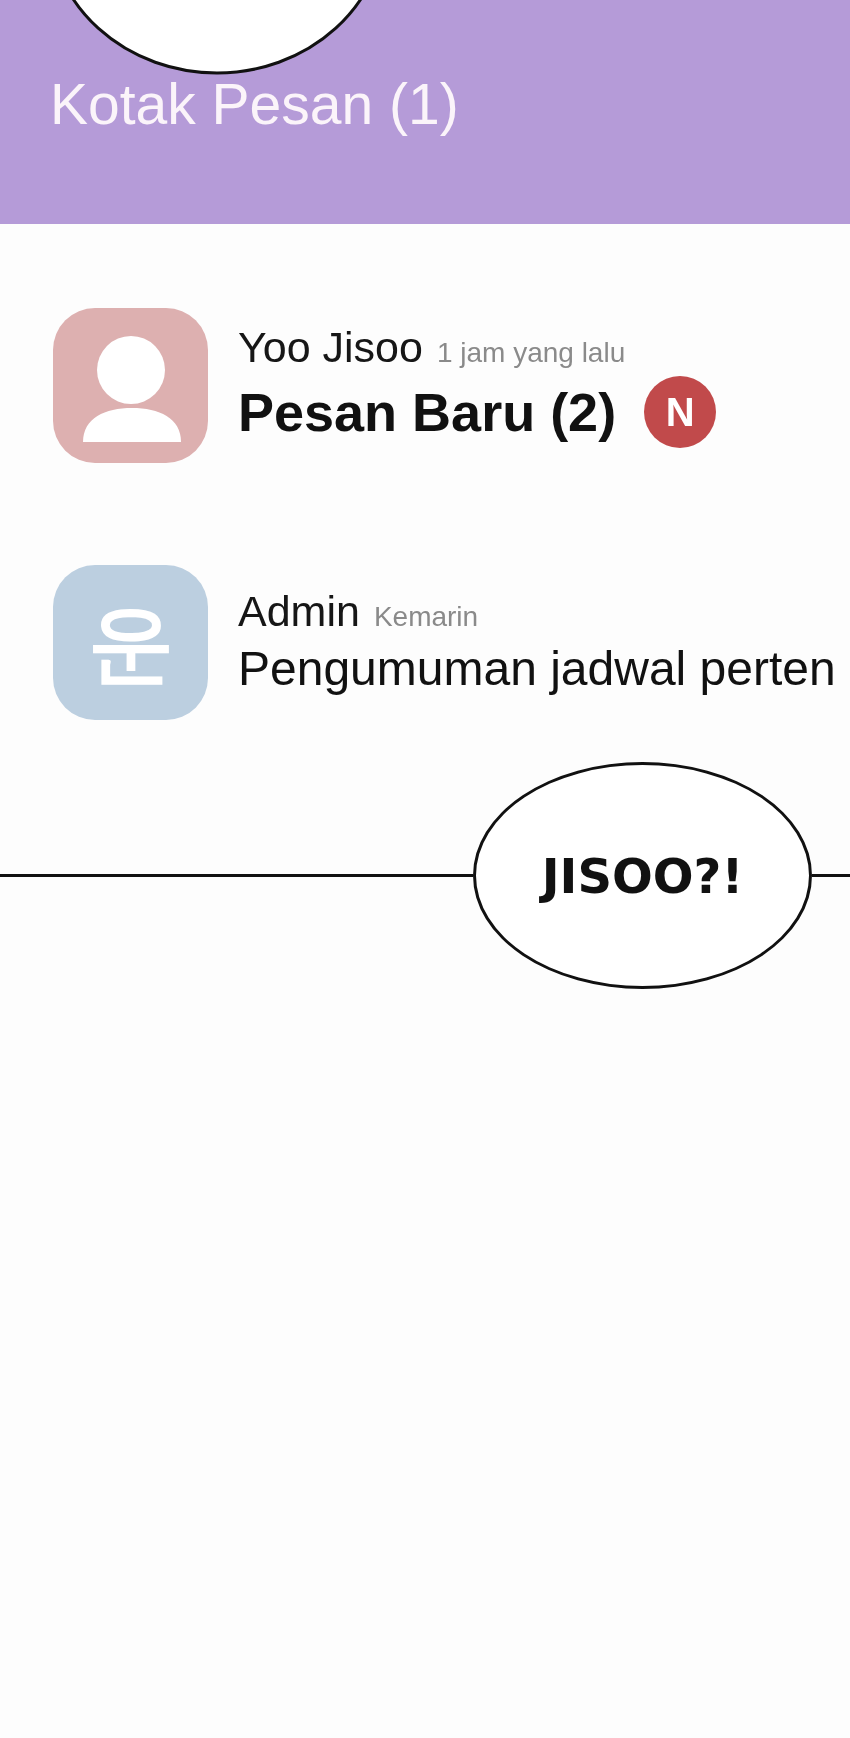 The image size is (850, 1738). Describe the element at coordinates (330, 347) in the screenshot. I see `sender-name: Yoo Jisoo` at that location.